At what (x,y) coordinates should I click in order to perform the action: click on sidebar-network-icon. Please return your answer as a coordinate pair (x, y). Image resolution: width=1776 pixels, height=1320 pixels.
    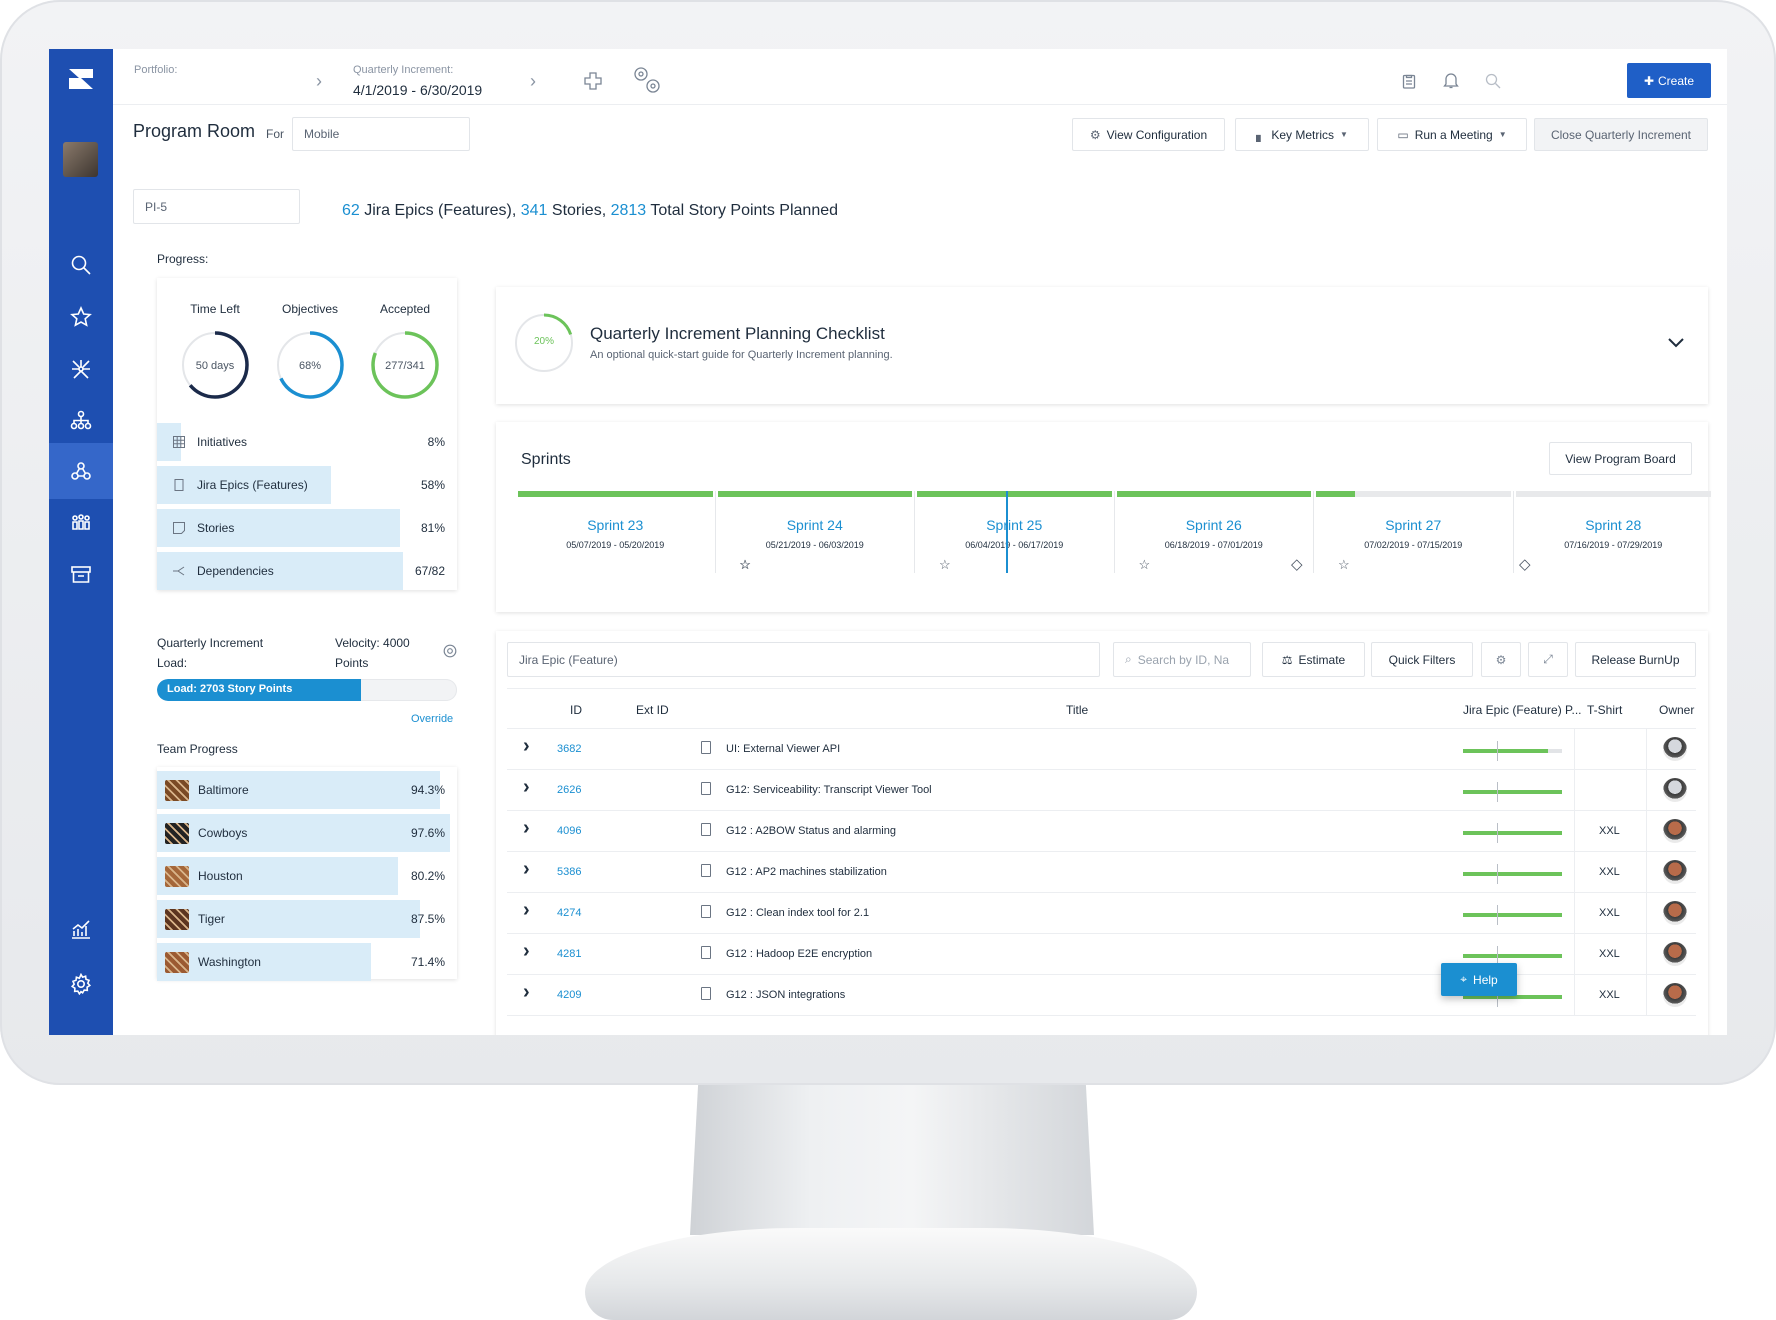
    Looking at the image, I should click on (81, 369).